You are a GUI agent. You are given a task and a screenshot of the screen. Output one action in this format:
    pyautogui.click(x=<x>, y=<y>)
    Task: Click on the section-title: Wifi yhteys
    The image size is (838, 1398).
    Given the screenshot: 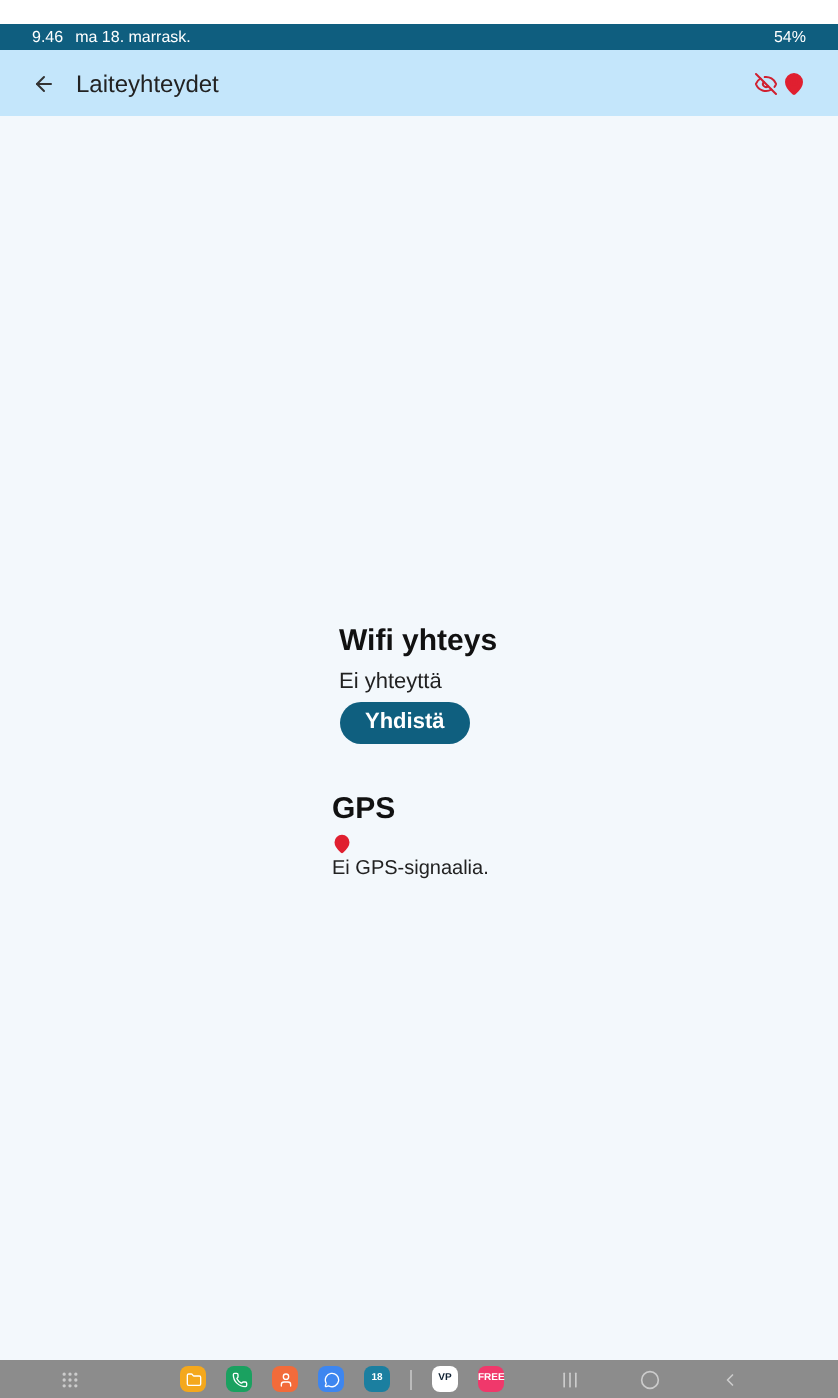 What is the action you would take?
    pyautogui.click(x=419, y=642)
    